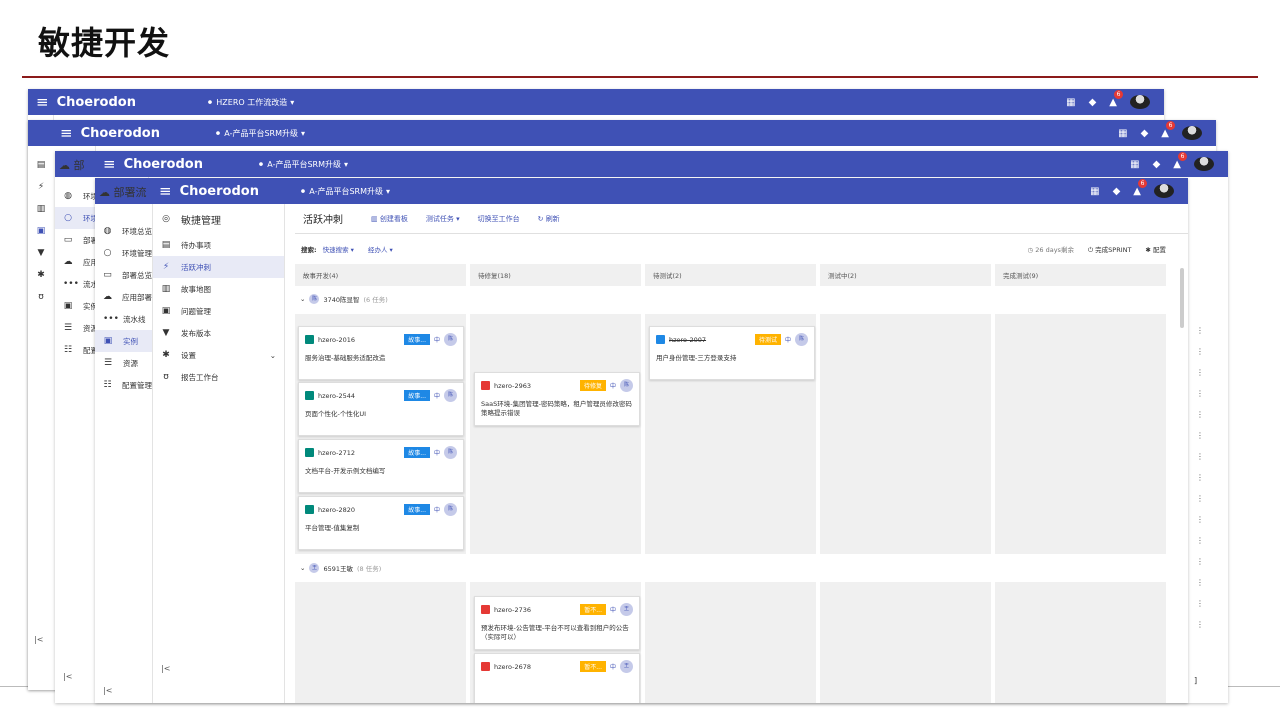 The width and height of the screenshot is (1280, 720). Describe the element at coordinates (389, 219) in the screenshot. I see `create-board-button: ▥ 创建看板` at that location.